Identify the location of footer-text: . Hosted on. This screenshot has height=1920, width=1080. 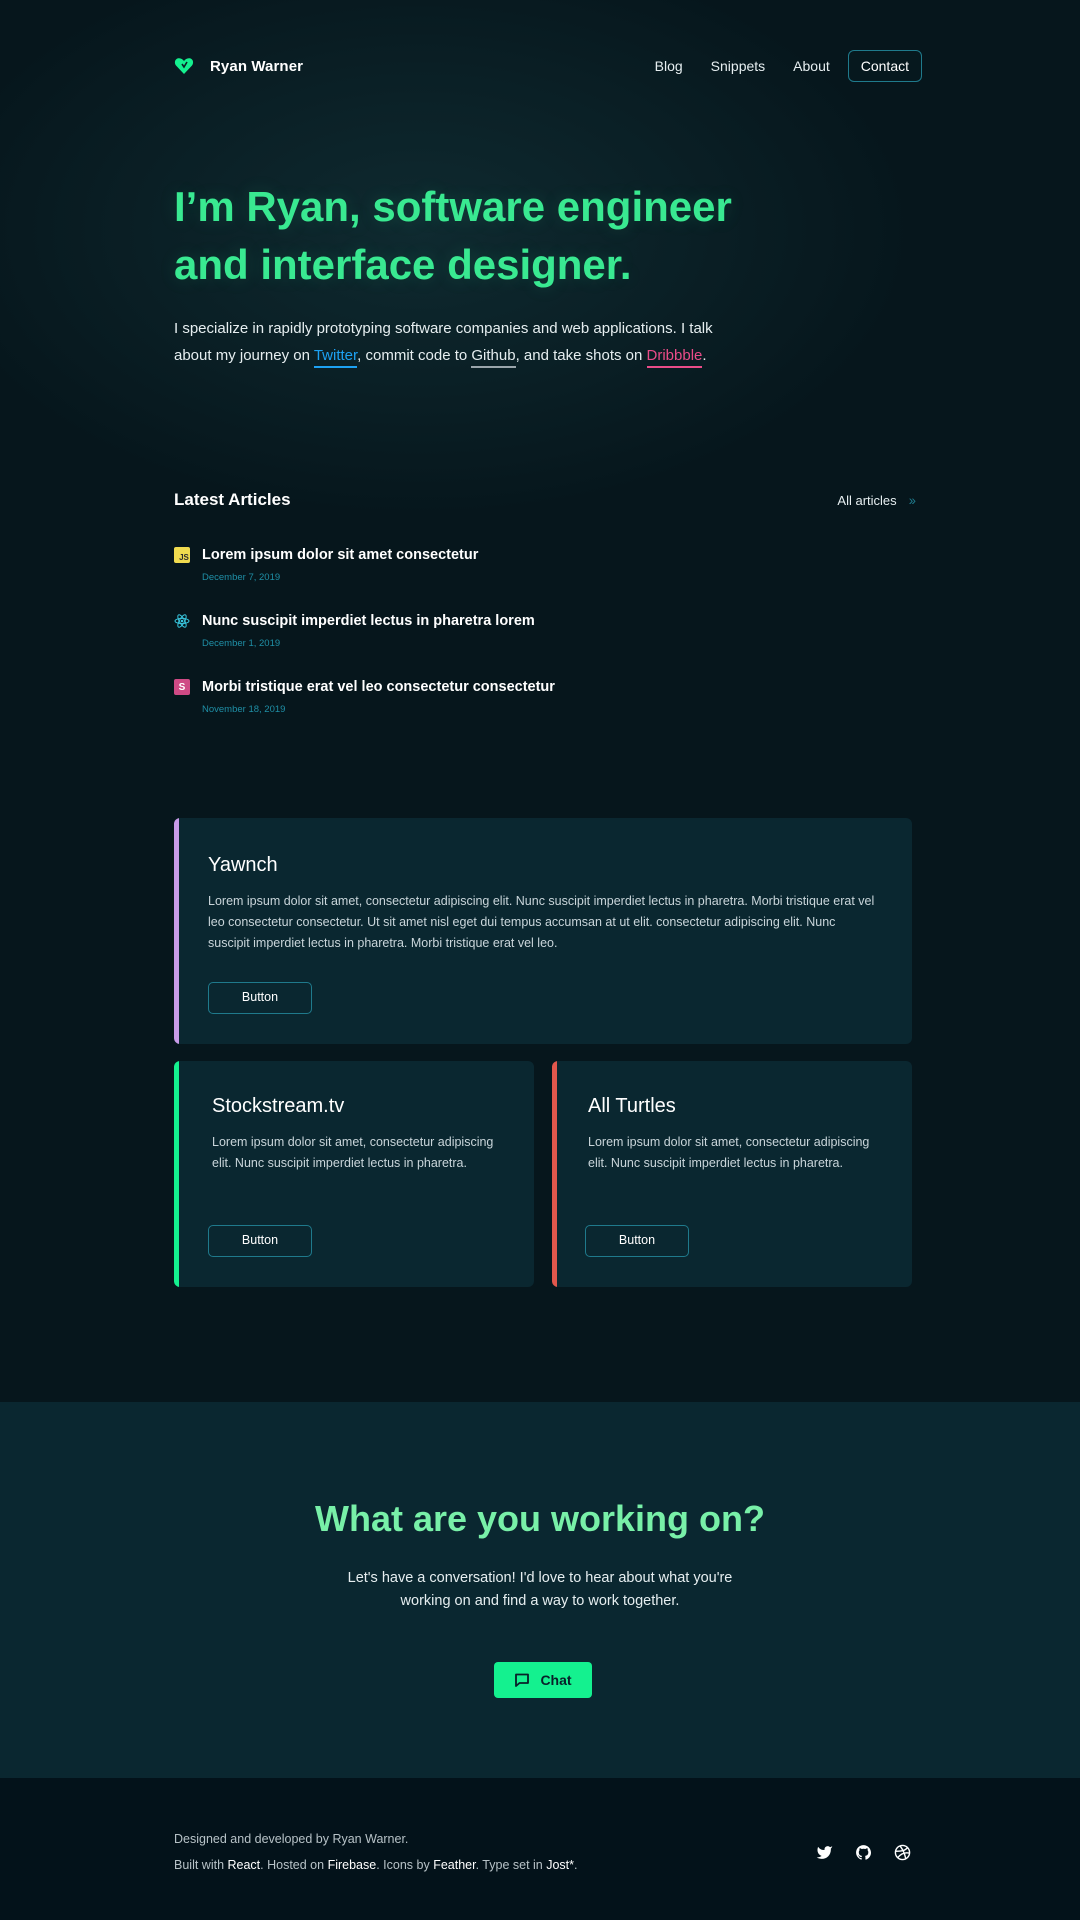
(294, 1865).